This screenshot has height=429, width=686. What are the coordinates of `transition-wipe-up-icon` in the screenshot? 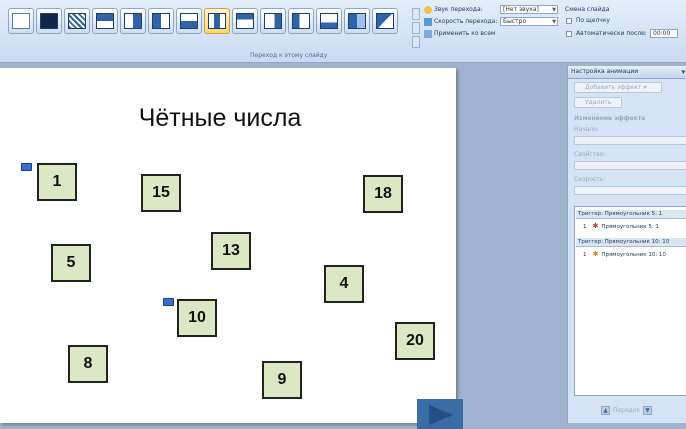 It's located at (189, 21).